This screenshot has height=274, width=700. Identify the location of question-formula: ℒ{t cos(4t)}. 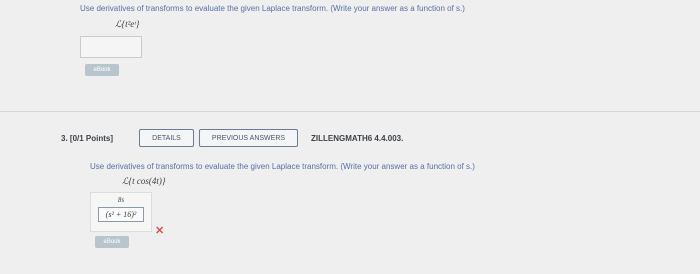
(144, 181).